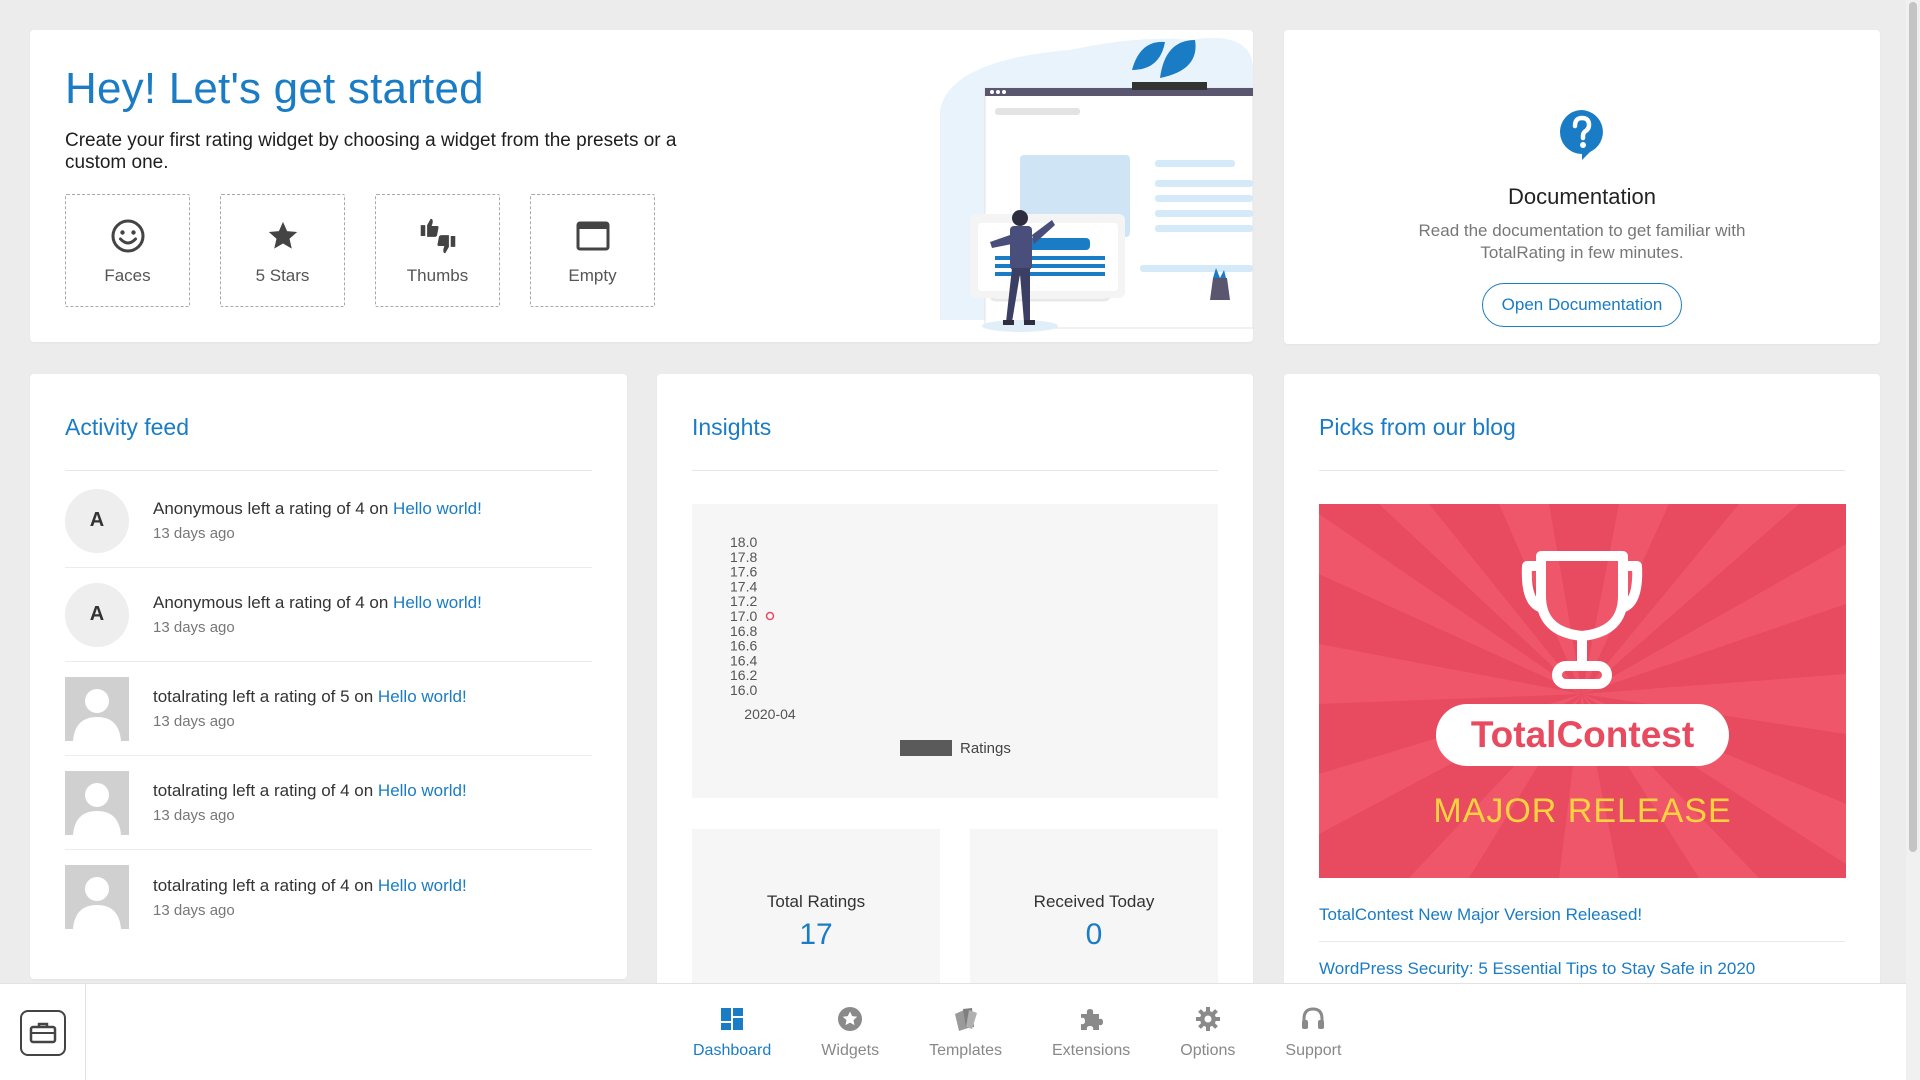 This screenshot has height=1080, width=1920. What do you see at coordinates (128, 236) in the screenshot?
I see `smiley-face-icon` at bounding box center [128, 236].